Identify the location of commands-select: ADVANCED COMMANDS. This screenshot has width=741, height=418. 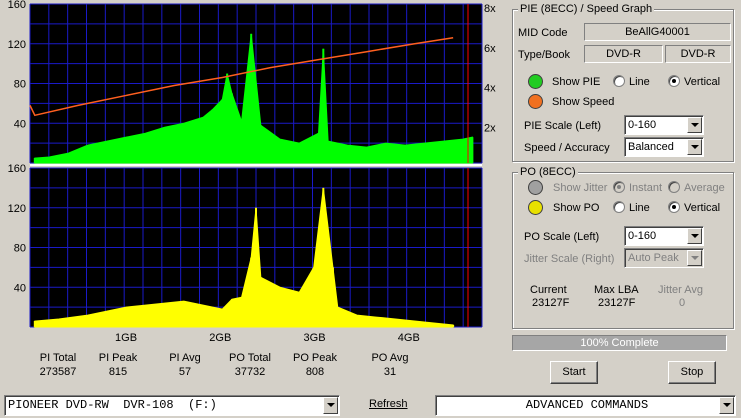
(585, 405).